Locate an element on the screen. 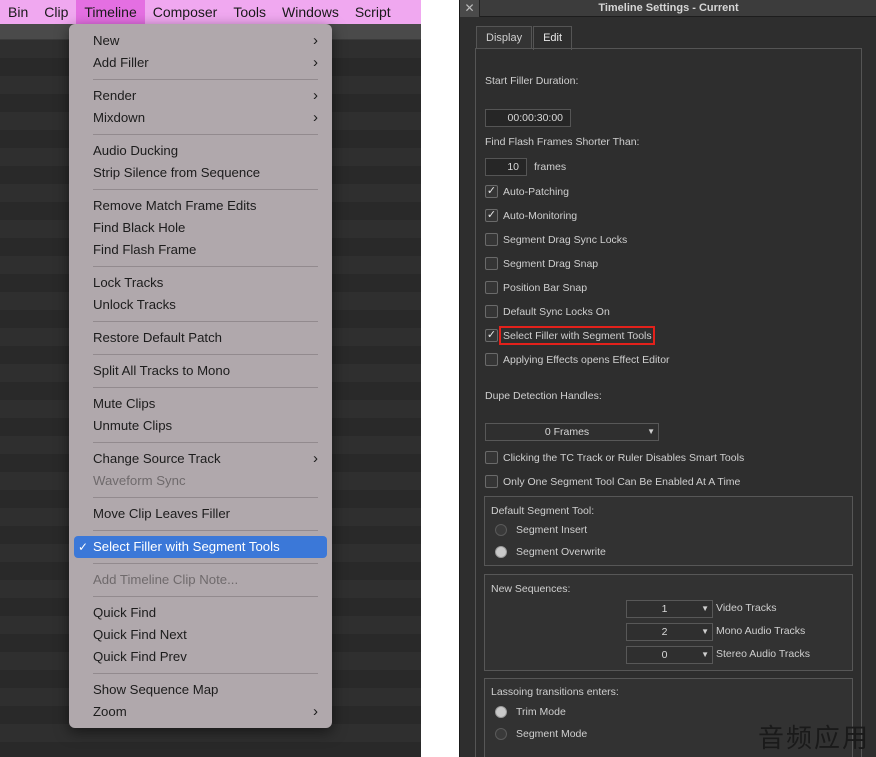 The image size is (876, 757). menu-item-quick-find: Quick Find is located at coordinates (200, 613).